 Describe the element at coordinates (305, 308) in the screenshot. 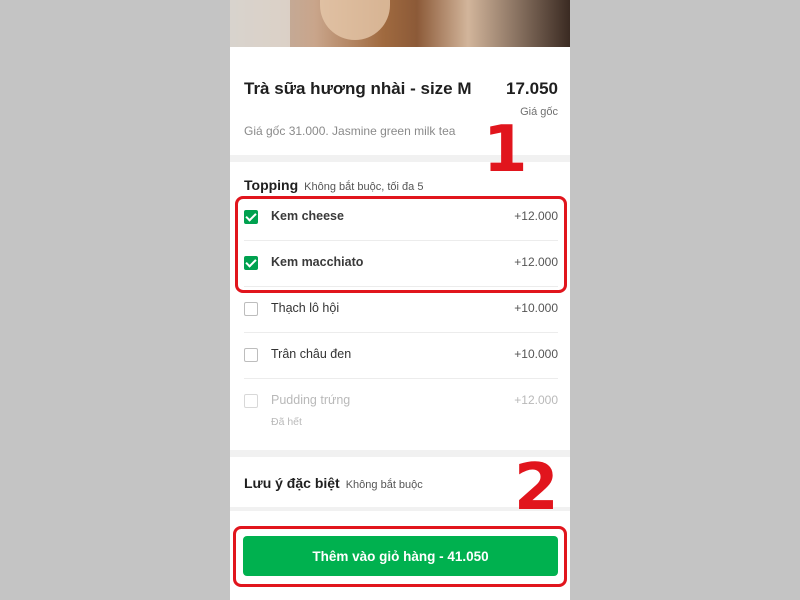

I see `option-label: Thạch lô hội` at that location.